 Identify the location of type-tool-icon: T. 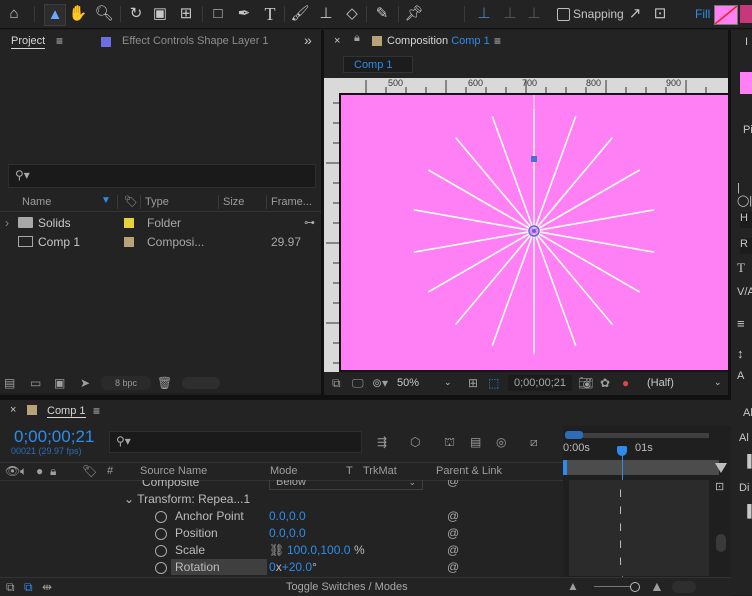
(270, 14).